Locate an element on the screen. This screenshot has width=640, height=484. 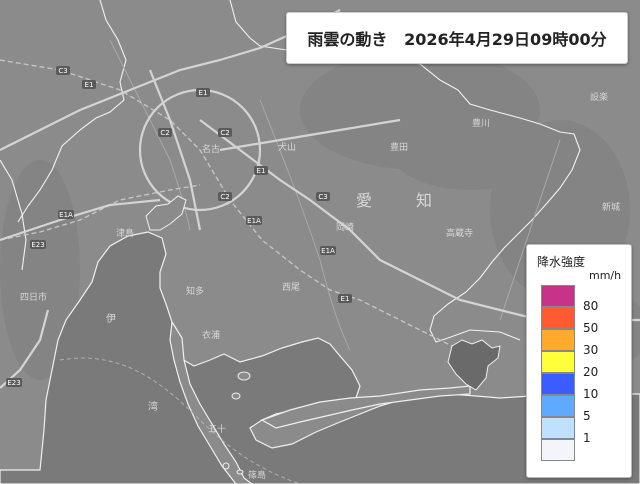
title-panel: 雨雲の動き 2026年4月29日09時00分 is located at coordinates (457, 38).